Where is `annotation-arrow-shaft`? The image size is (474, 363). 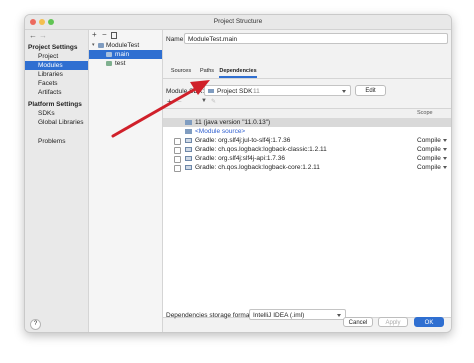
annotation-arrow-shaft is located at coordinates (155, 112).